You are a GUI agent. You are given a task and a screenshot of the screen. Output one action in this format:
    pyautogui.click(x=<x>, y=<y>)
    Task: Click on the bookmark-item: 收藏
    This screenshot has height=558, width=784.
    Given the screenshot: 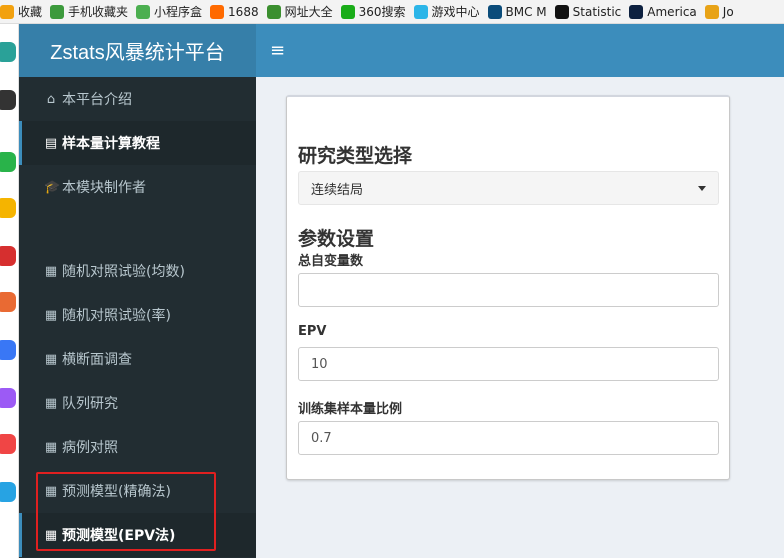 What is the action you would take?
    pyautogui.click(x=21, y=11)
    